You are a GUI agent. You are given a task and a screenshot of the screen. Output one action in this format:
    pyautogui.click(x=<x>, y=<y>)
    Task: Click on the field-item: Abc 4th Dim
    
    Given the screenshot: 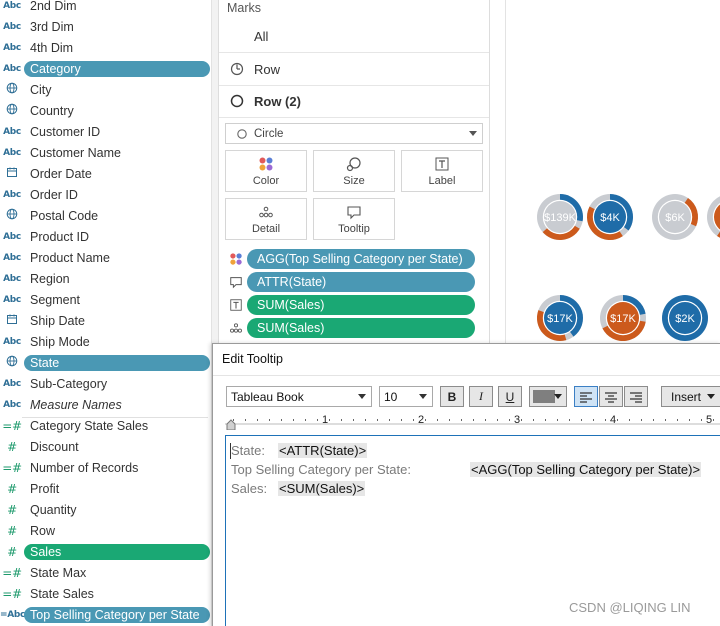 What is the action you would take?
    pyautogui.click(x=105, y=47)
    